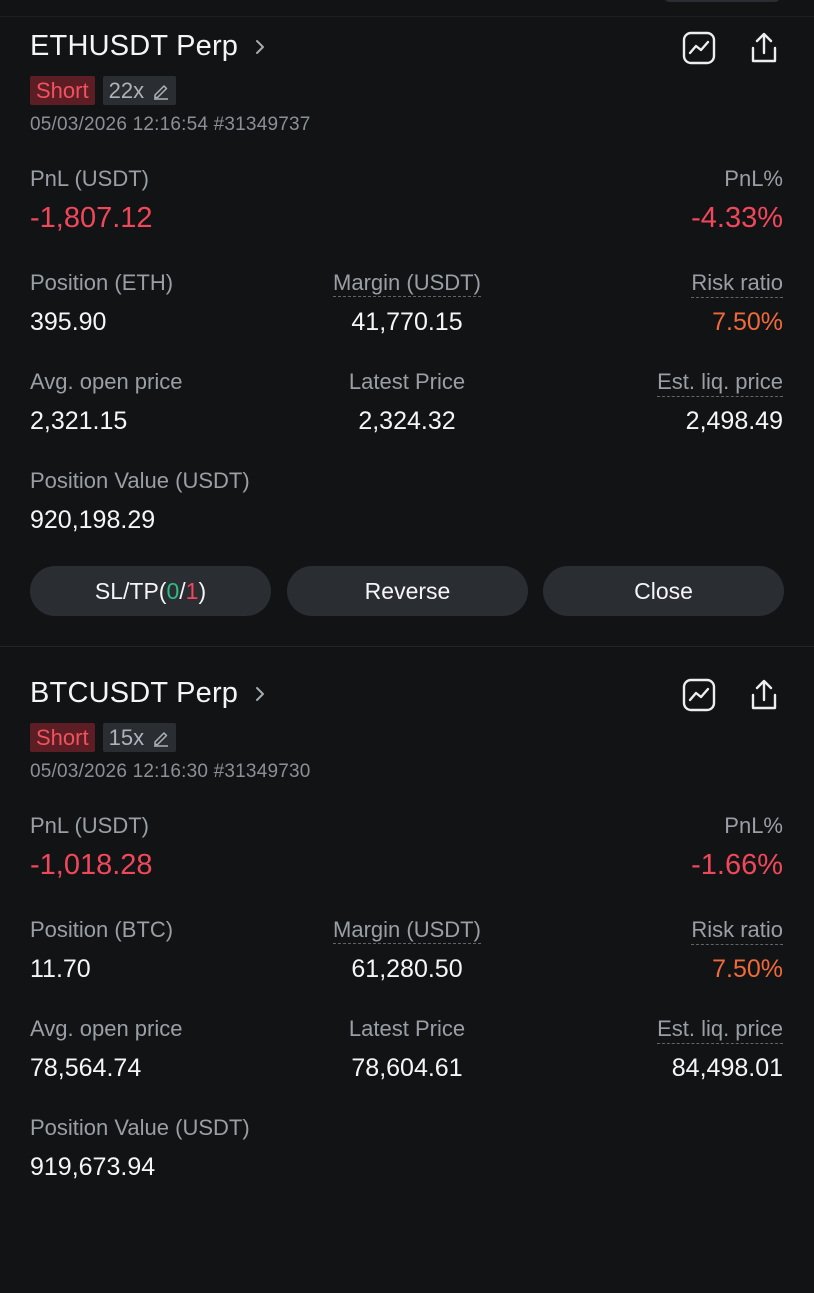 The width and height of the screenshot is (814, 1293). Describe the element at coordinates (91, 218) in the screenshot. I see `pnl-value: -1,807.12` at that location.